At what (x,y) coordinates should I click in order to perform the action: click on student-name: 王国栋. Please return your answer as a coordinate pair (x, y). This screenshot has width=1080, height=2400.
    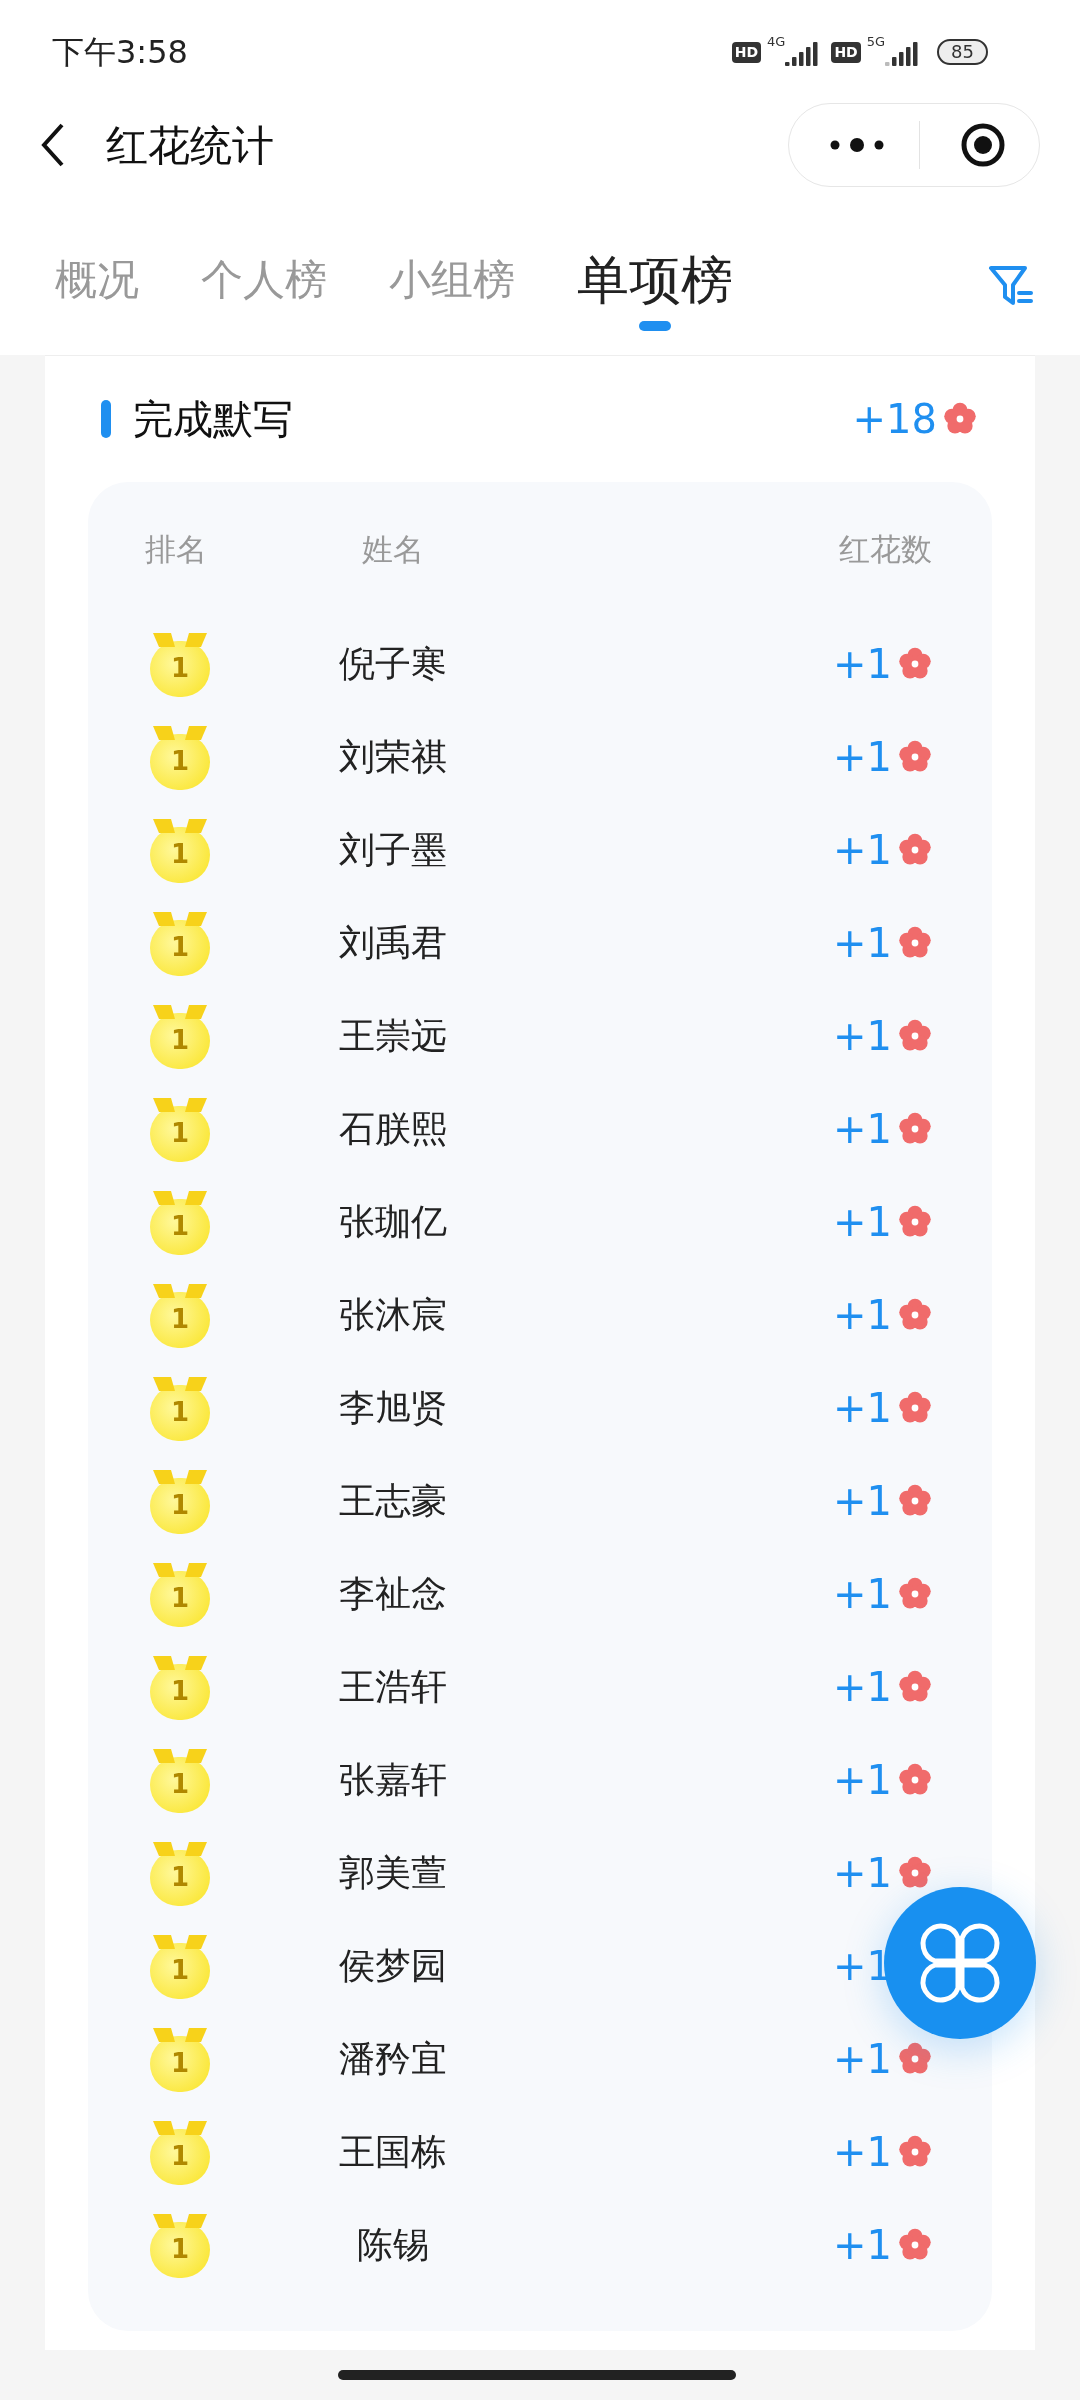
    Looking at the image, I should click on (393, 2151).